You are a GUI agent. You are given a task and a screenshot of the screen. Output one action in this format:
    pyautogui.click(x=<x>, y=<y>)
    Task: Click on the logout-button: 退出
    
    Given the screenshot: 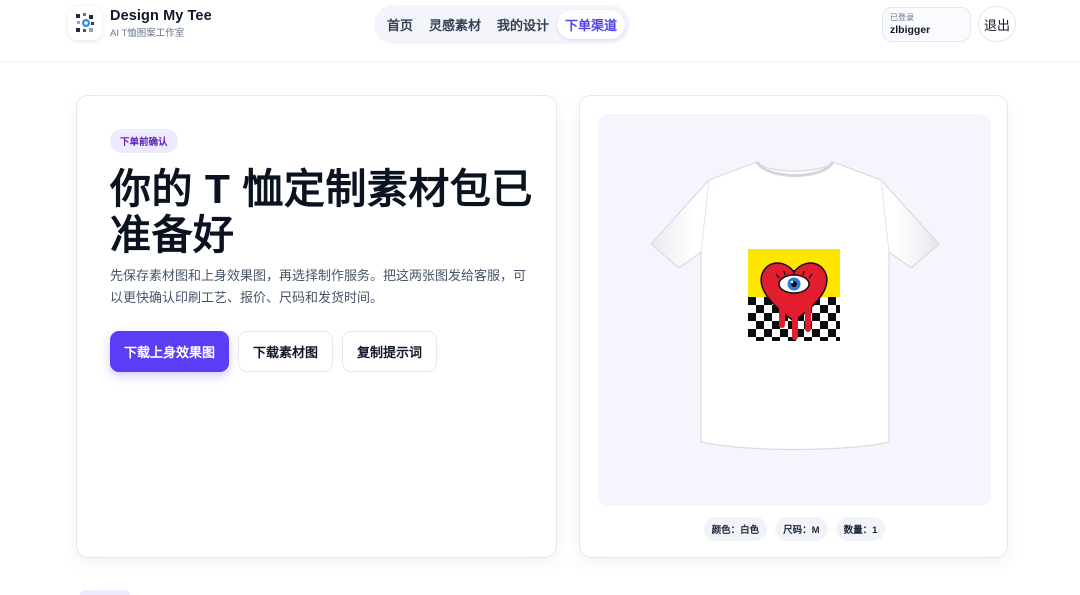 What is the action you would take?
    pyautogui.click(x=997, y=24)
    